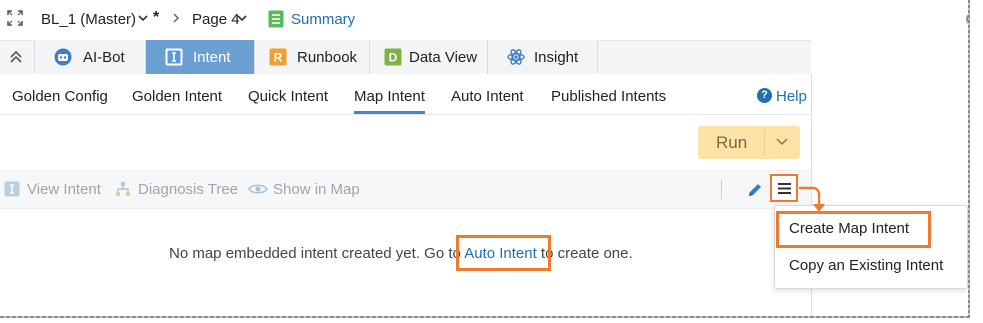  Describe the element at coordinates (866, 265) in the screenshot. I see `menu-item-copy-existing-intent: Copy an Existing Intent` at that location.